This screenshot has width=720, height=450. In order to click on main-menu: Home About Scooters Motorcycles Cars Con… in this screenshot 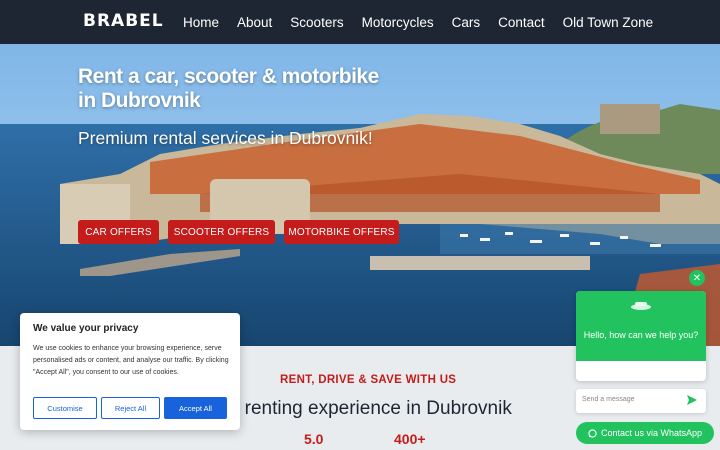, I will do `click(427, 22)`.